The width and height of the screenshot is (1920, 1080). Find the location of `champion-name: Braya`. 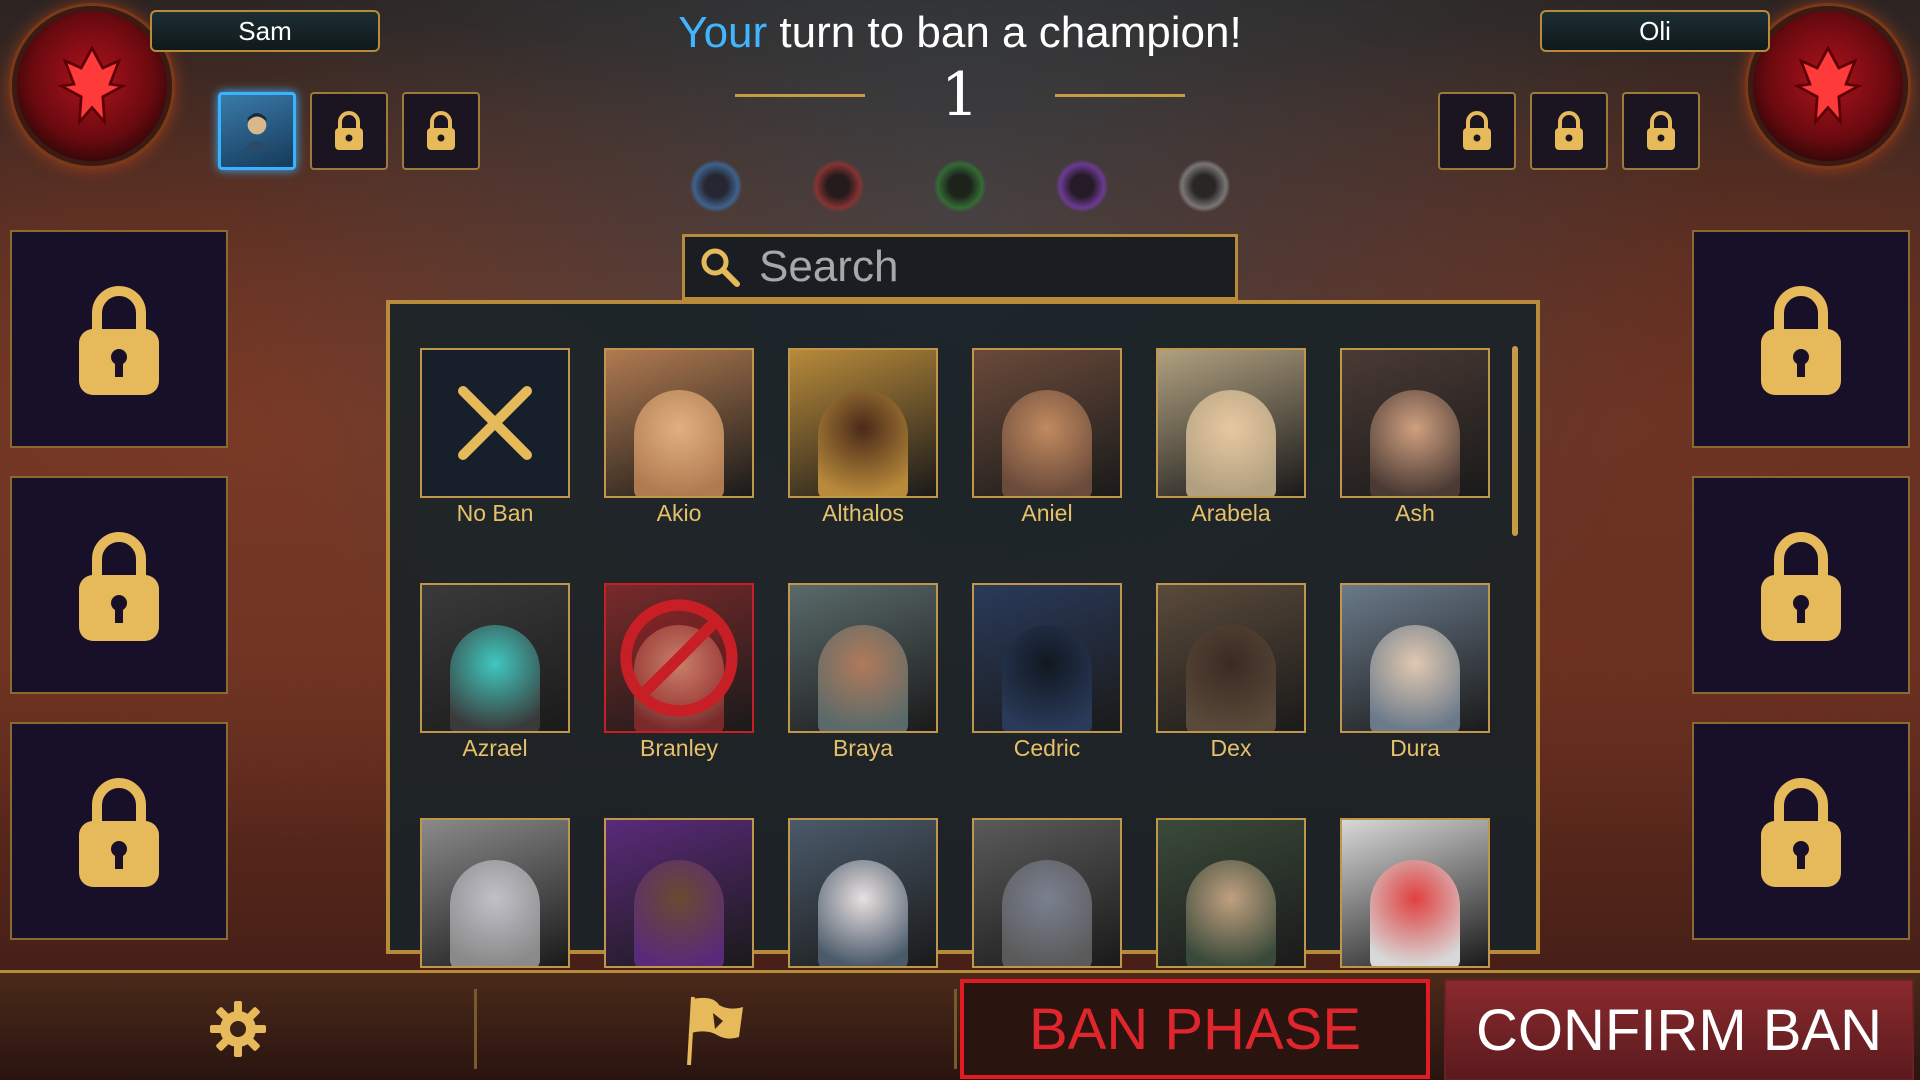

champion-name: Braya is located at coordinates (863, 748).